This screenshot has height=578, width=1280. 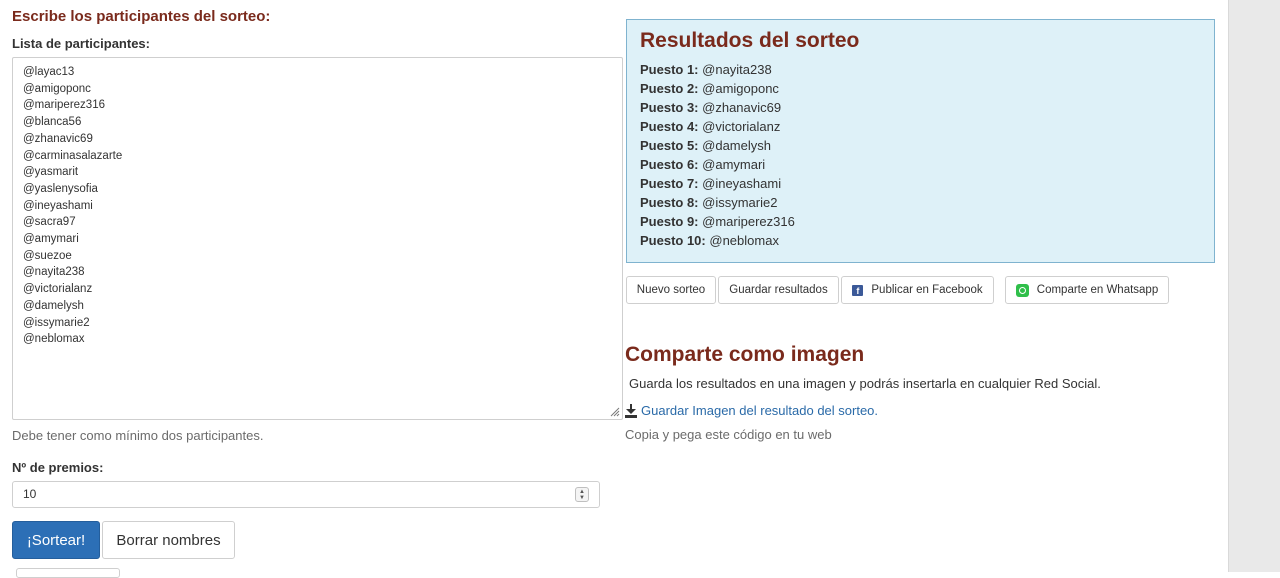 I want to click on result-item: Puesto 8: @issymarie2, so click(x=717, y=202).